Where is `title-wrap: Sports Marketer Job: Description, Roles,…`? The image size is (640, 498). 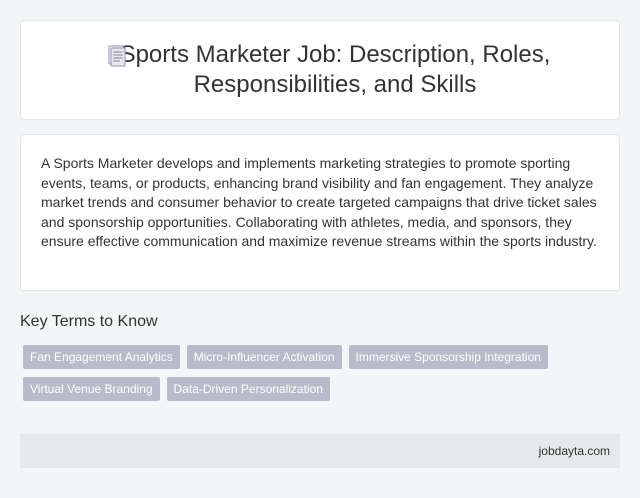
title-wrap: Sports Marketer Job: Description, Roles,… is located at coordinates (320, 70).